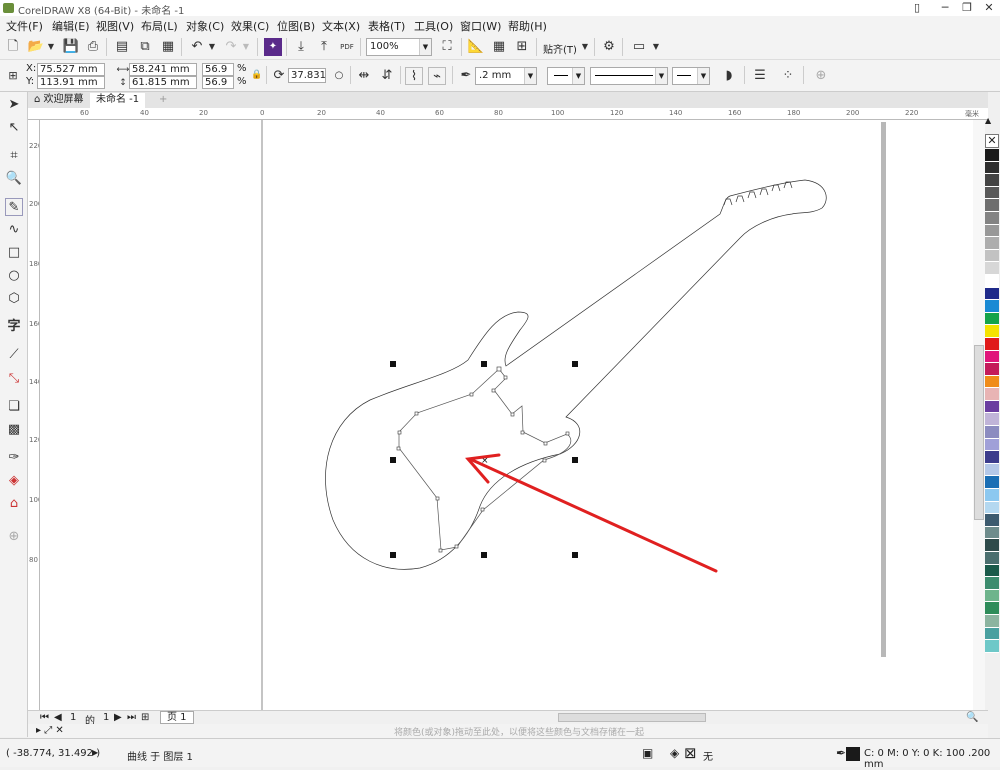 The width and height of the screenshot is (1000, 770). Describe the element at coordinates (364, 76) in the screenshot. I see `mirror-horizontal-icon: ⇹` at that location.